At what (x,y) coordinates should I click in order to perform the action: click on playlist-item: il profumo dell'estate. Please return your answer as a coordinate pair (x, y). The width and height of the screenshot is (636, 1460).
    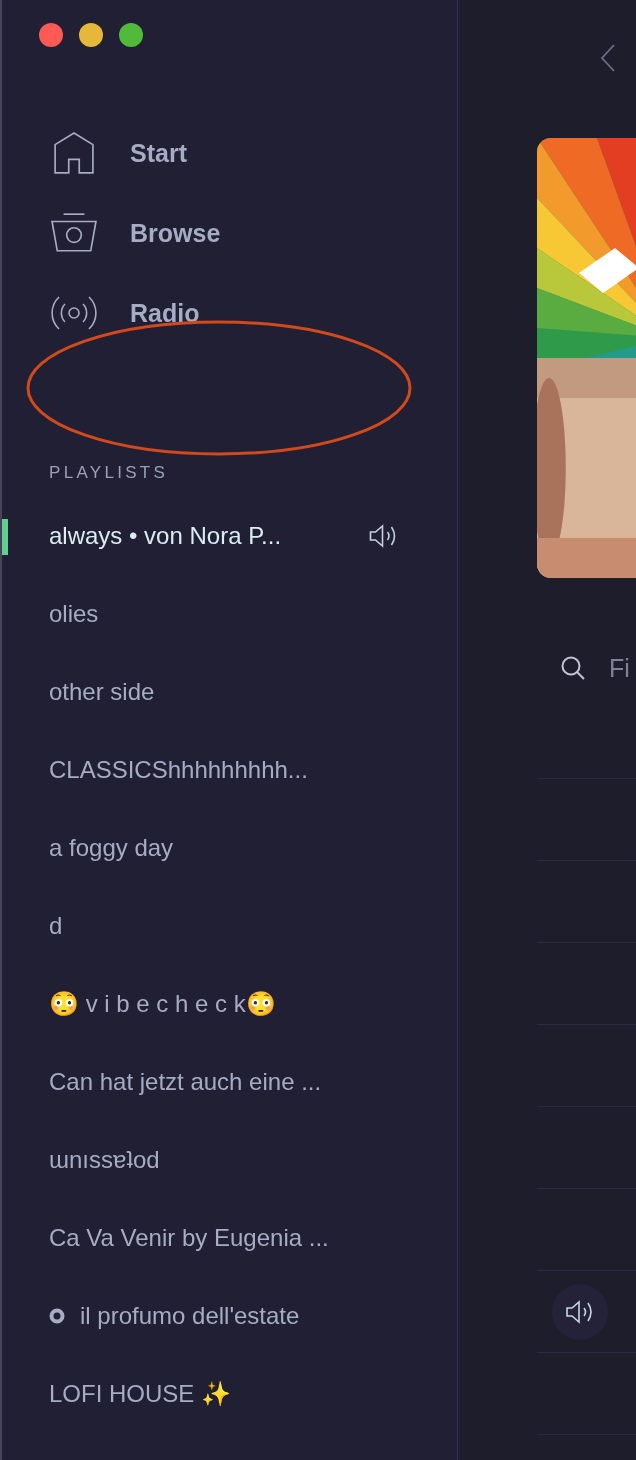
    Looking at the image, I should click on (229, 1316).